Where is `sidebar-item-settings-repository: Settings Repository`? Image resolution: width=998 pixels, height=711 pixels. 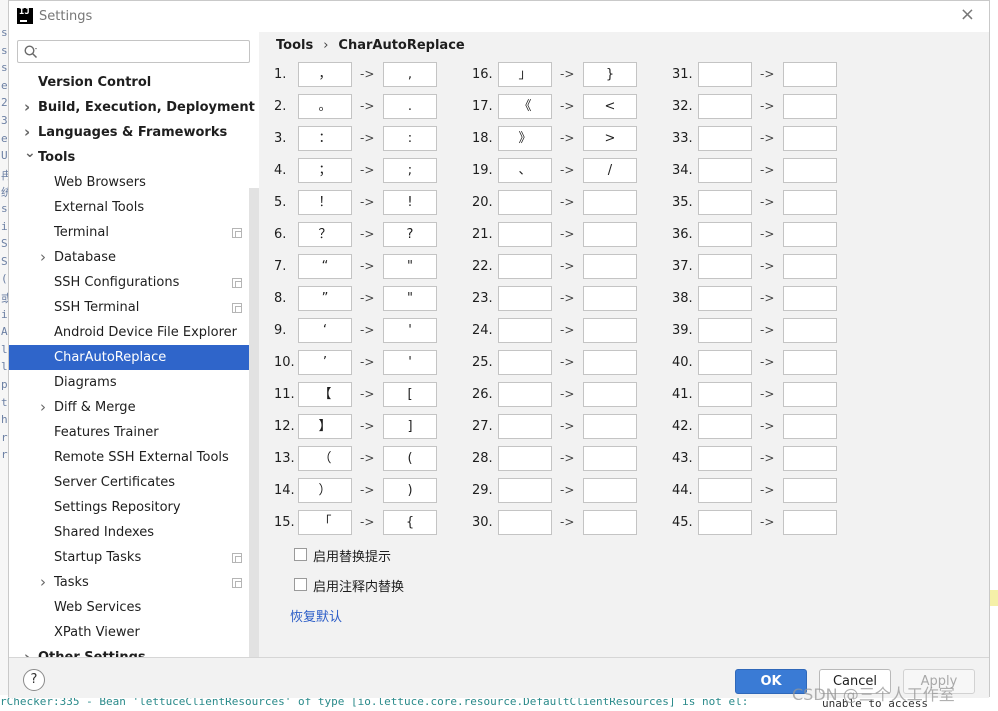
sidebar-item-settings-repository: Settings Repository is located at coordinates (134, 507).